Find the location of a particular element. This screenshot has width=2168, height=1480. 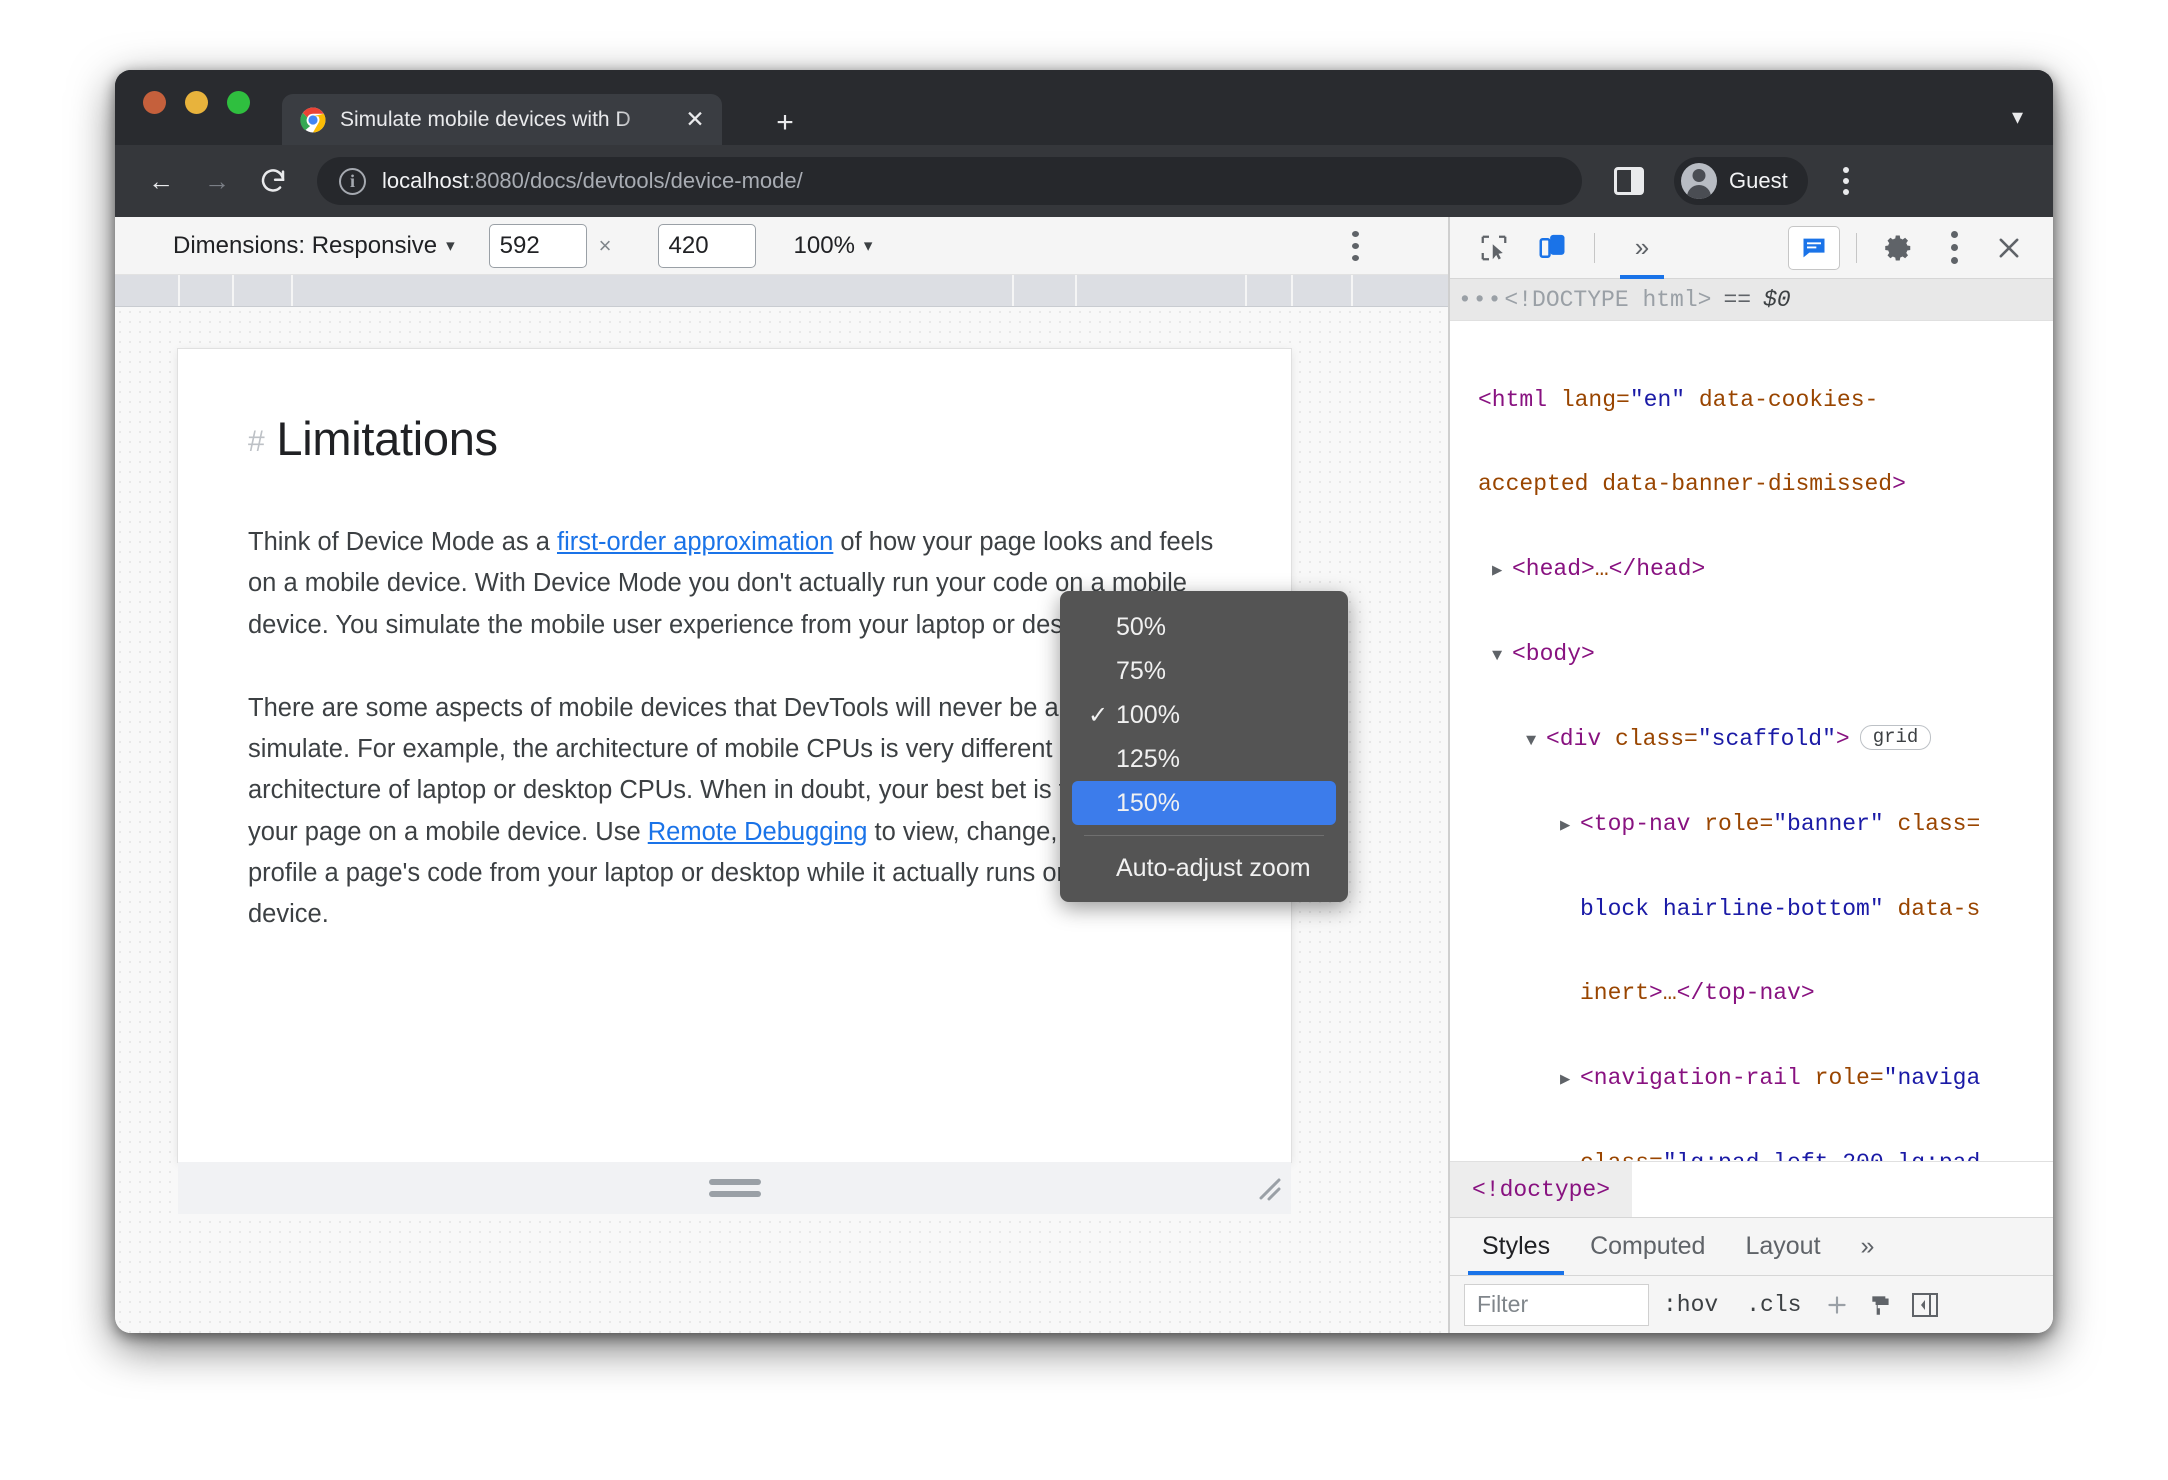

dimensions-dropdown: Dimensions: Responsive is located at coordinates (305, 246).